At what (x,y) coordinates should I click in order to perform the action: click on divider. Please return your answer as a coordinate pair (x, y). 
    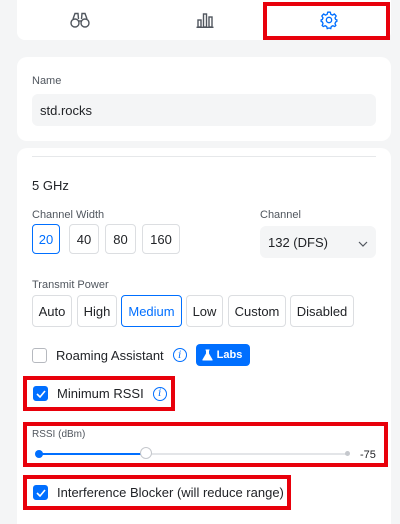
    Looking at the image, I should click on (204, 156).